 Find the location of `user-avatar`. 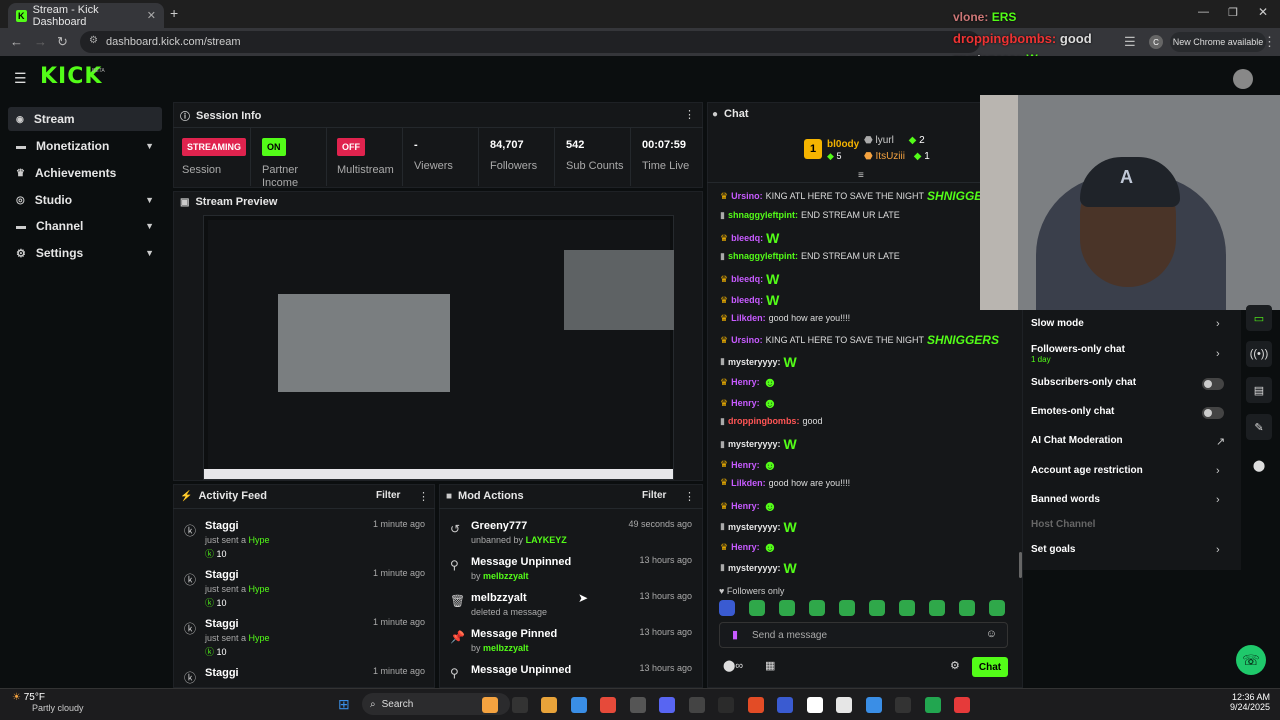

user-avatar is located at coordinates (1243, 79).